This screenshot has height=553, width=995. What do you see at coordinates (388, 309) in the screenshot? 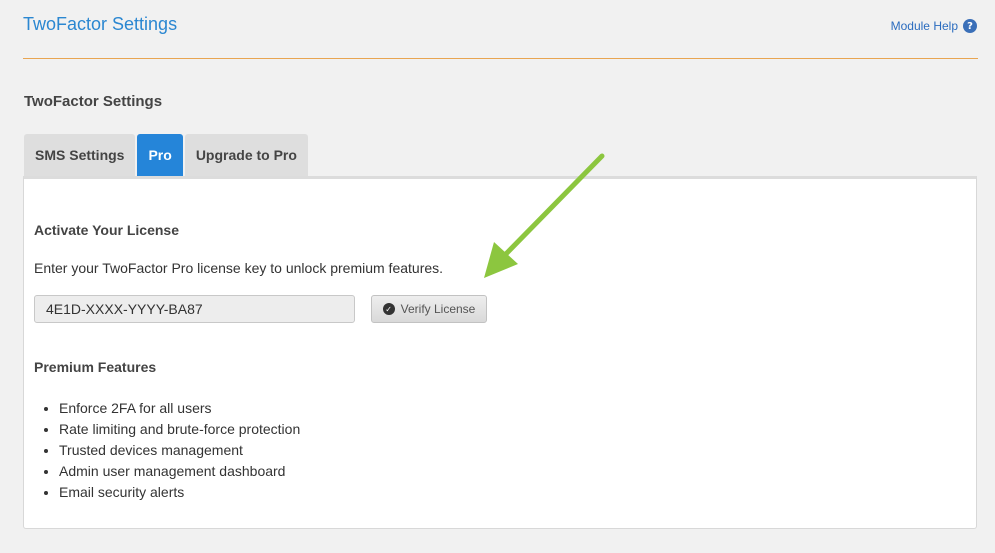
I see `check-circle-icon: ✓` at bounding box center [388, 309].